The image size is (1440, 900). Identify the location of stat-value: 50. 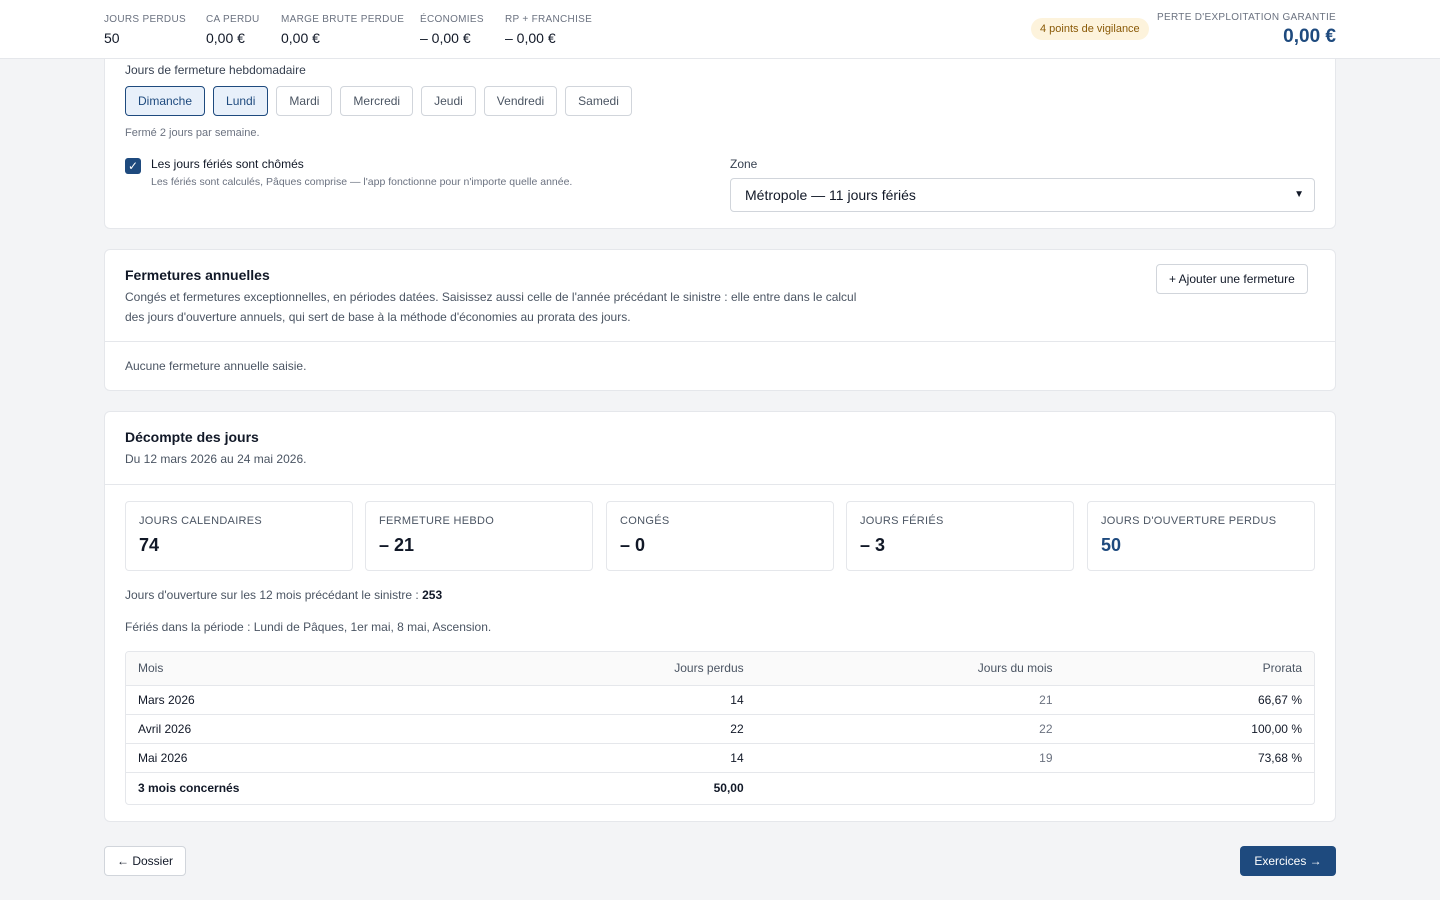
(1111, 545).